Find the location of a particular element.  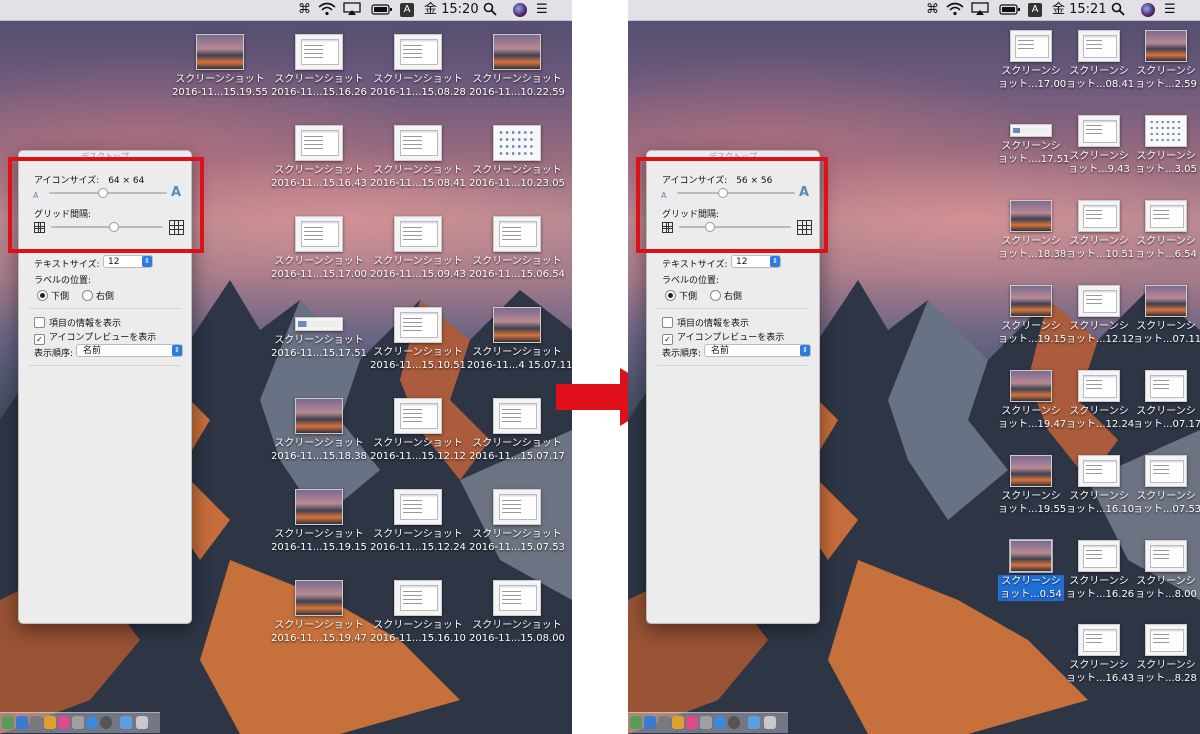

desktop-file-icon: スクリーンシ ョット...07.53 is located at coordinates (1166, 485).